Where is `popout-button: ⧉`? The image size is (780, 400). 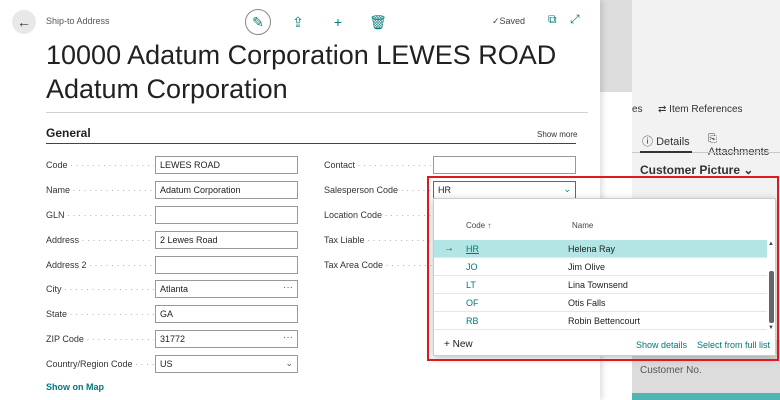 popout-button: ⧉ is located at coordinates (552, 19).